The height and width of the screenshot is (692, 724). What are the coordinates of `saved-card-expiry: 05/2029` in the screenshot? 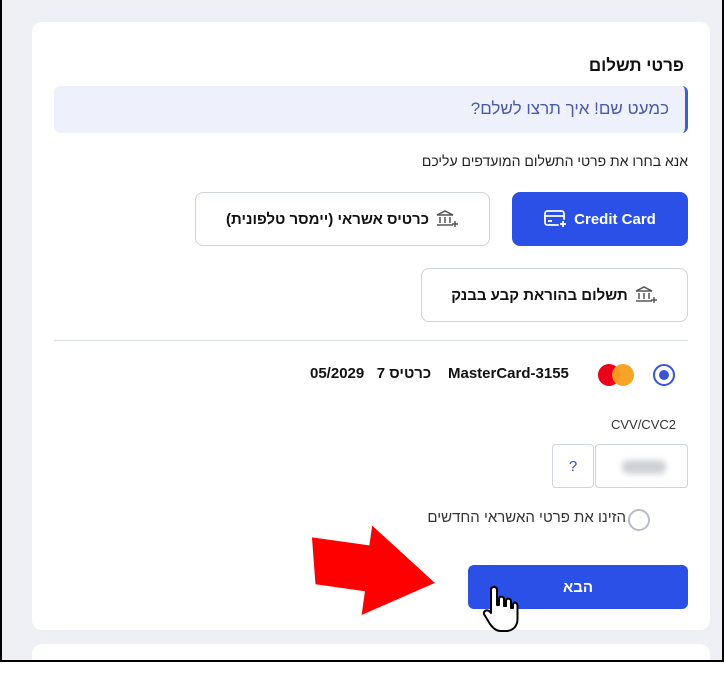 It's located at (337, 373).